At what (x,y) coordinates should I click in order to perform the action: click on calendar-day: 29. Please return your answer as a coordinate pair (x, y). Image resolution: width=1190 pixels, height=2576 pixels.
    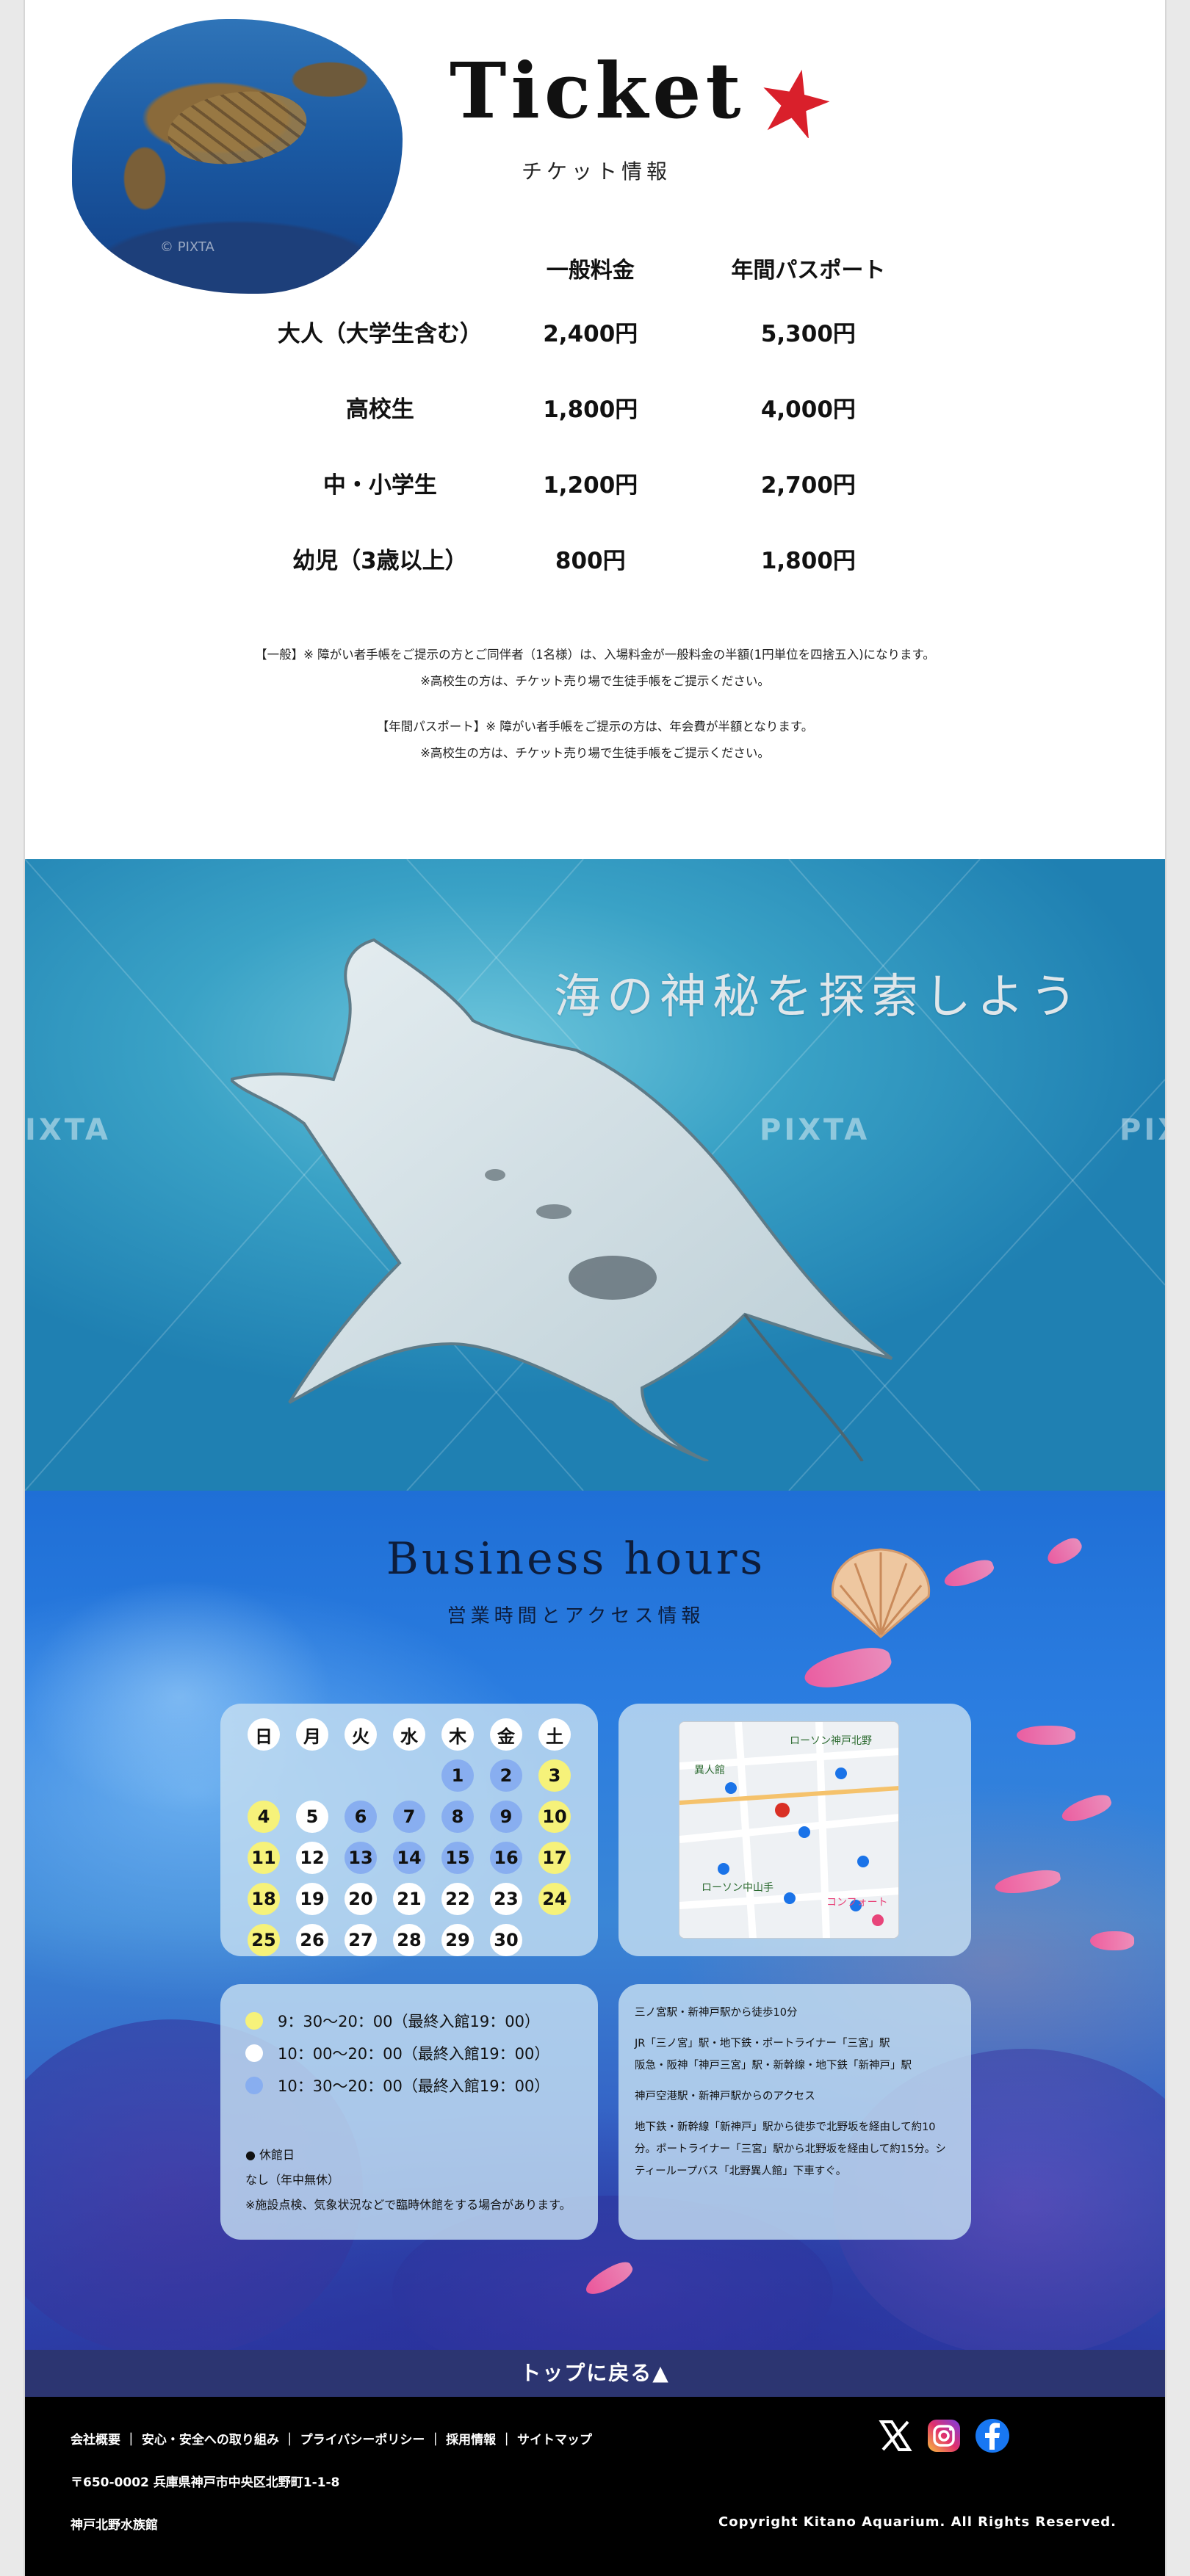
    Looking at the image, I should click on (458, 1940).